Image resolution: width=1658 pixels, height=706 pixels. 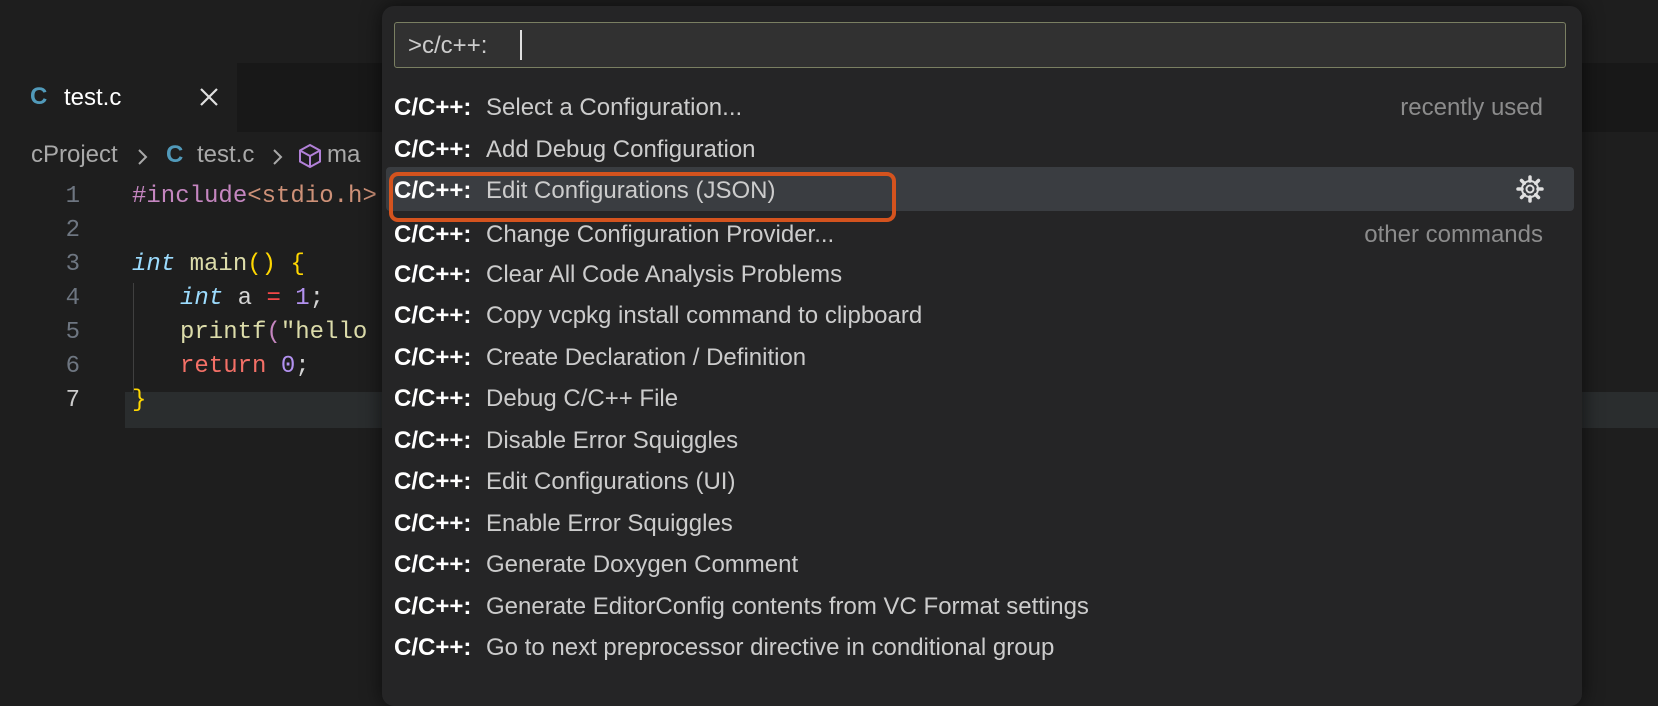 What do you see at coordinates (646, 357) in the screenshot?
I see `command-item-label: Create Declaration / Definition` at bounding box center [646, 357].